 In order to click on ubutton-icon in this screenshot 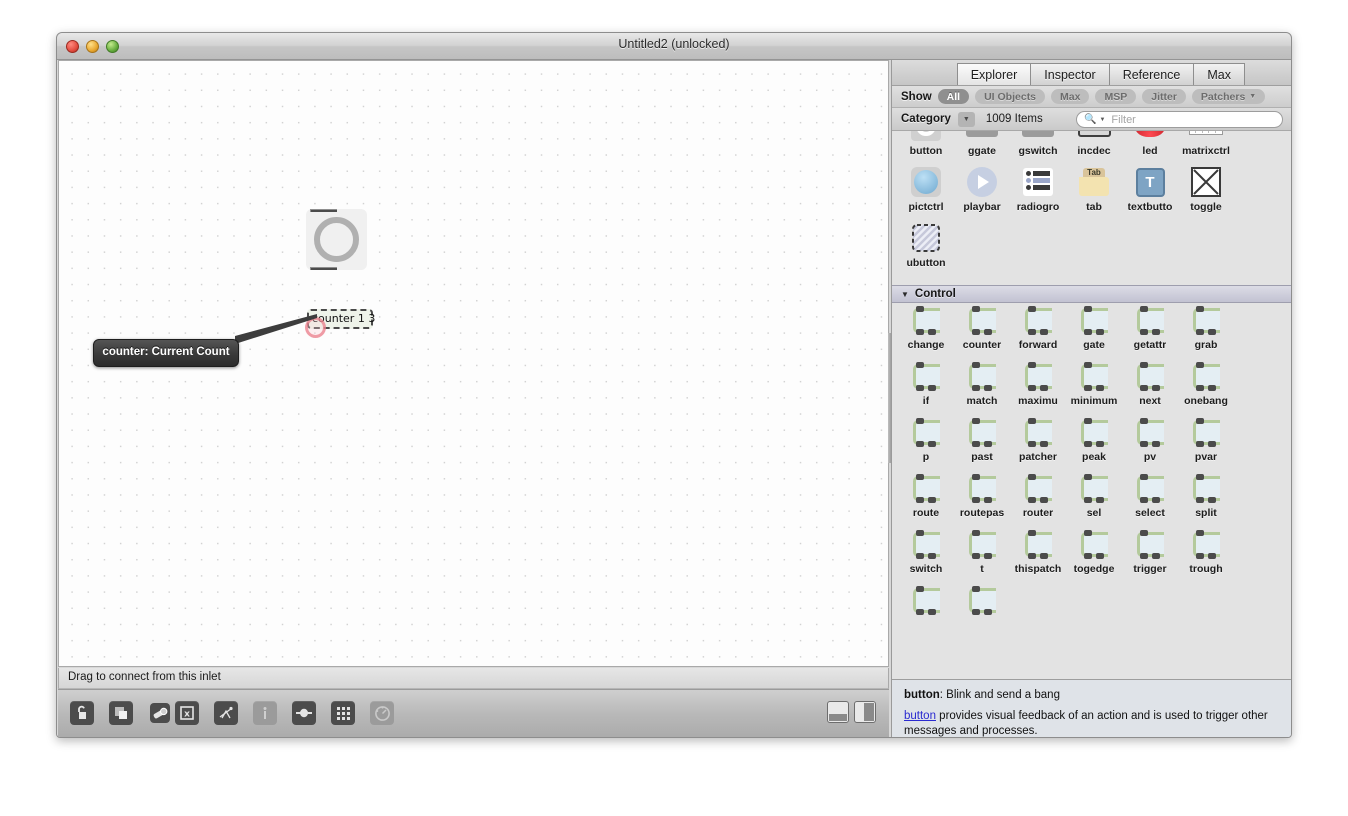, I will do `click(926, 238)`.